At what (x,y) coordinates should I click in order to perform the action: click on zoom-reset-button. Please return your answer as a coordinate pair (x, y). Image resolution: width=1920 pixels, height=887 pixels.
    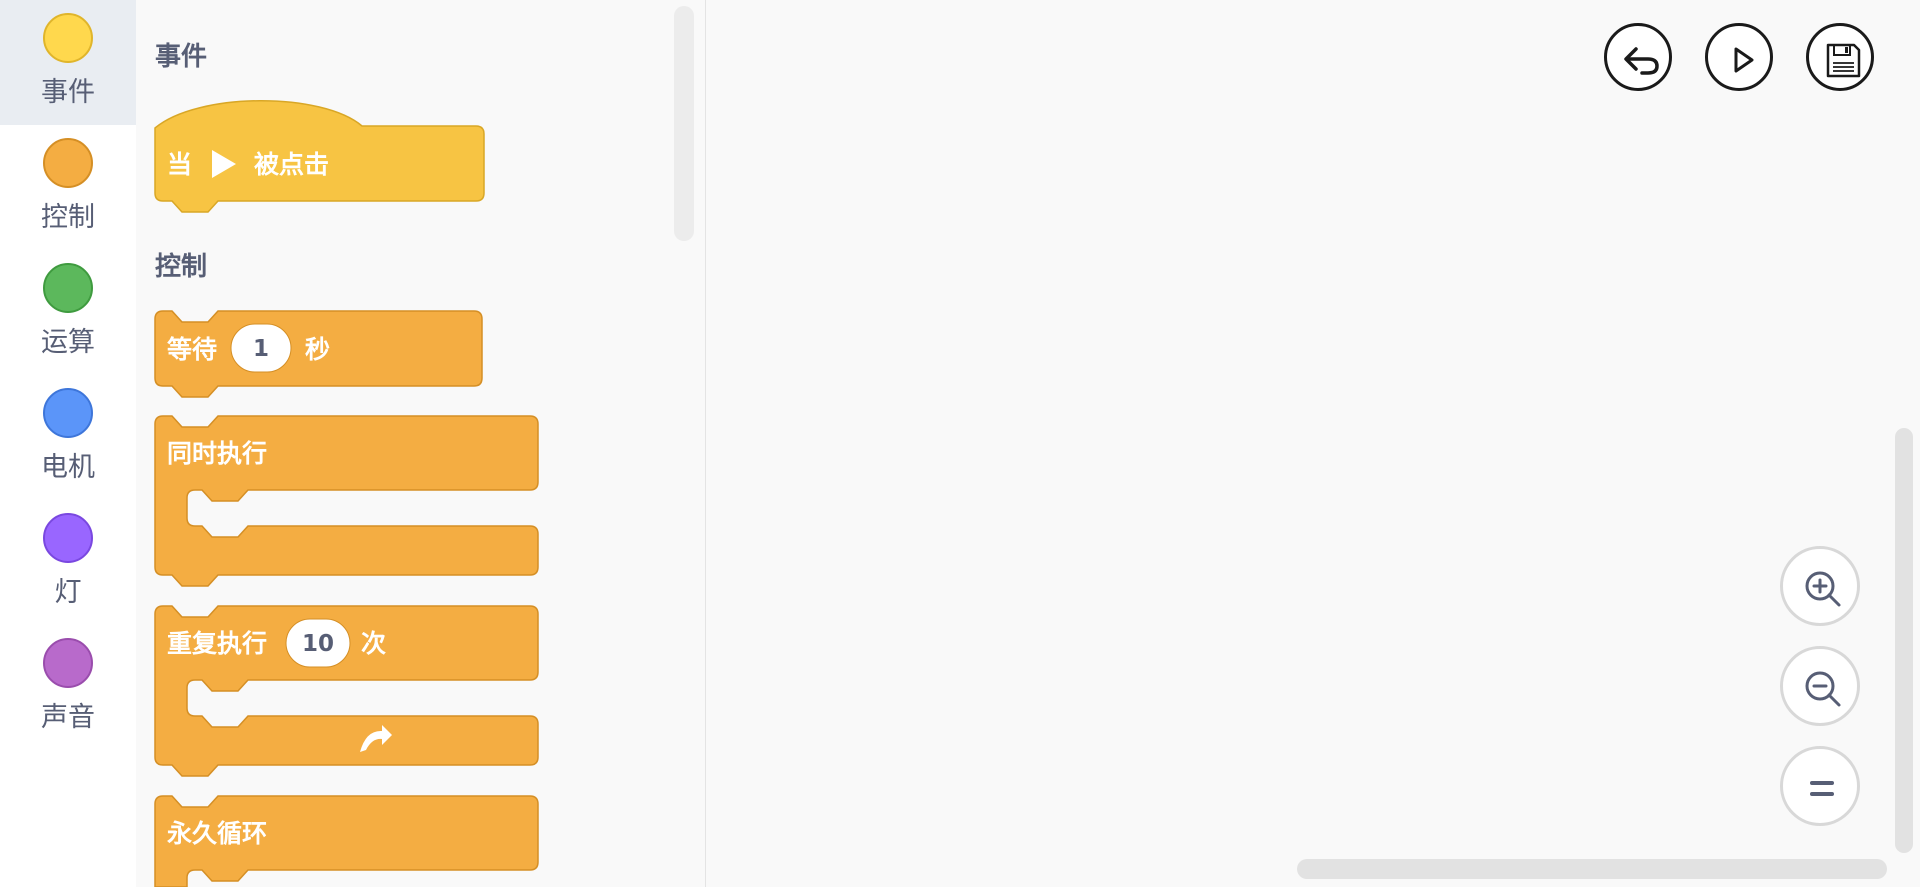
    Looking at the image, I should click on (1820, 786).